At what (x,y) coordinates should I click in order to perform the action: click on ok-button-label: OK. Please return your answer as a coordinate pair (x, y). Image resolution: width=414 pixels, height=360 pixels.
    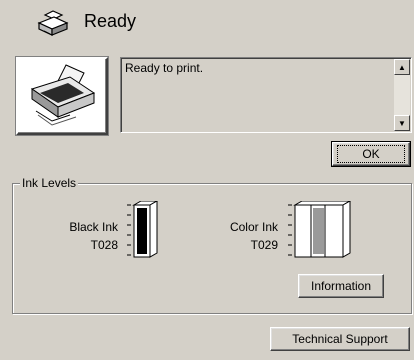
    Looking at the image, I should click on (371, 154).